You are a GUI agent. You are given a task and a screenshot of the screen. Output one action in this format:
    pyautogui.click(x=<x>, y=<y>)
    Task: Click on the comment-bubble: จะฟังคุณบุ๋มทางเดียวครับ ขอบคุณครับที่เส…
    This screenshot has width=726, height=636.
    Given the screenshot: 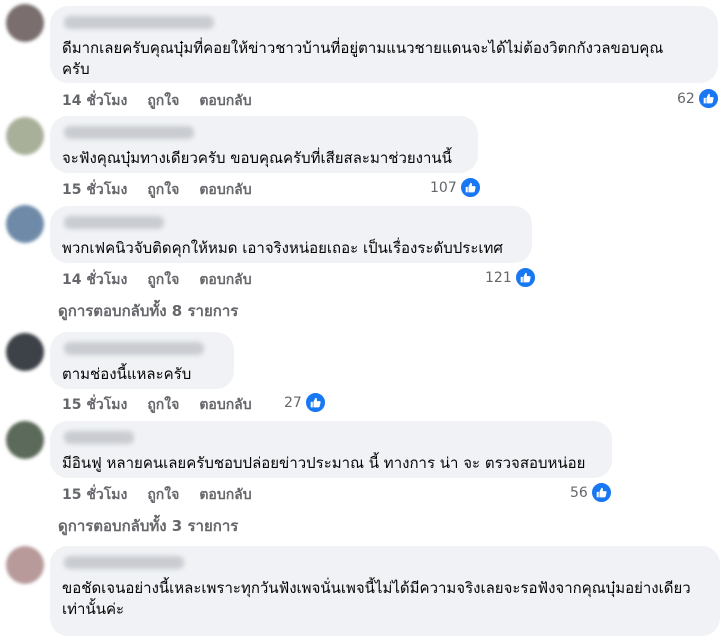 What is the action you would take?
    pyautogui.click(x=264, y=144)
    